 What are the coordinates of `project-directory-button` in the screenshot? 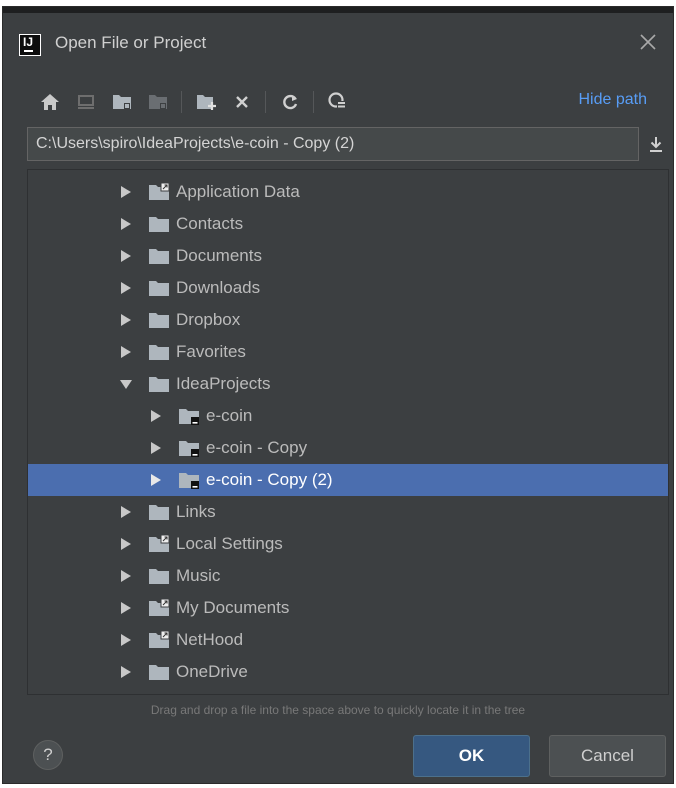 It's located at (122, 102).